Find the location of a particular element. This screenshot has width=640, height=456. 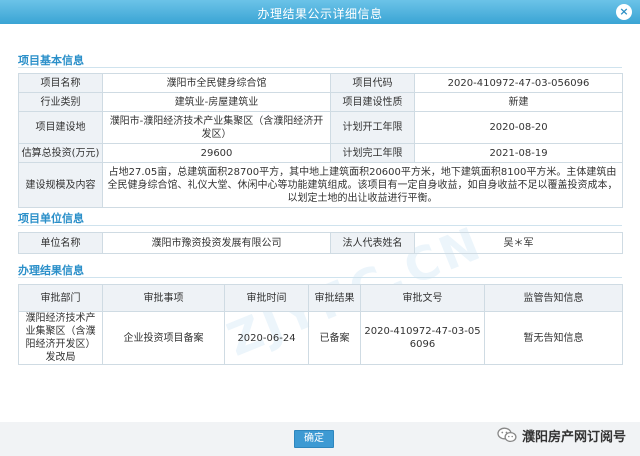

dialog-footer: 确定 濮阳房产网订阅号 is located at coordinates (320, 439).